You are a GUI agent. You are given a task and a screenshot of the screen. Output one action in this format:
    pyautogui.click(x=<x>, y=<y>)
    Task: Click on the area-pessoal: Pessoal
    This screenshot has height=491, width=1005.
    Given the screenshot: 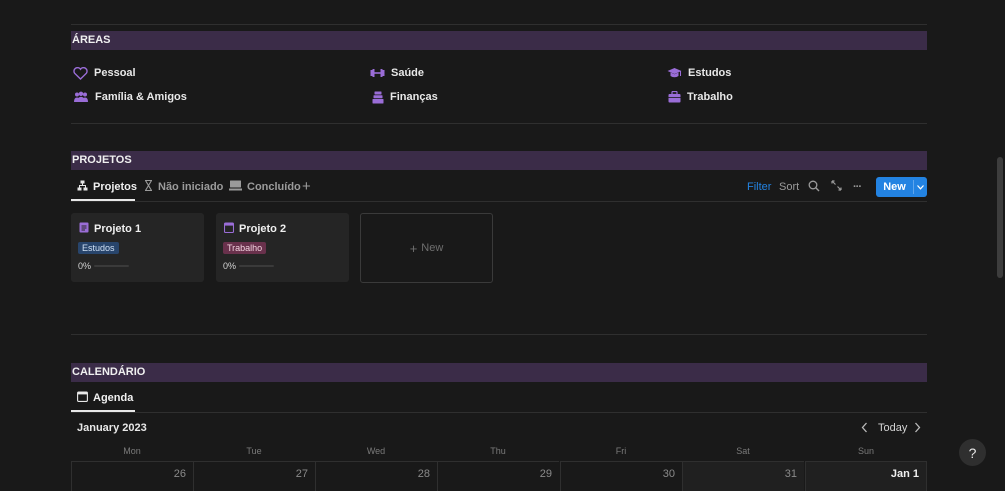 What is the action you would take?
    pyautogui.click(x=104, y=73)
    